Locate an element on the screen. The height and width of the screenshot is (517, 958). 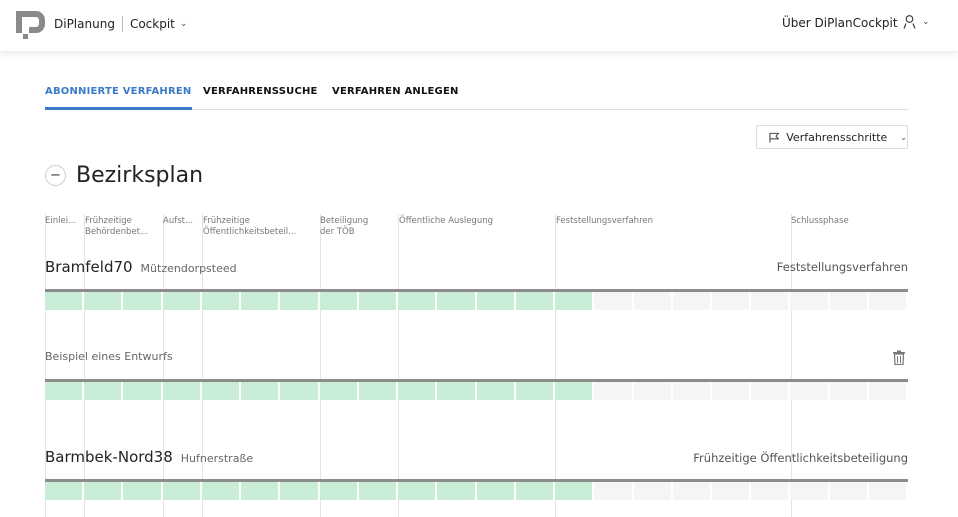
procedure-subtitle: Mützendorpsteed is located at coordinates (188, 268).